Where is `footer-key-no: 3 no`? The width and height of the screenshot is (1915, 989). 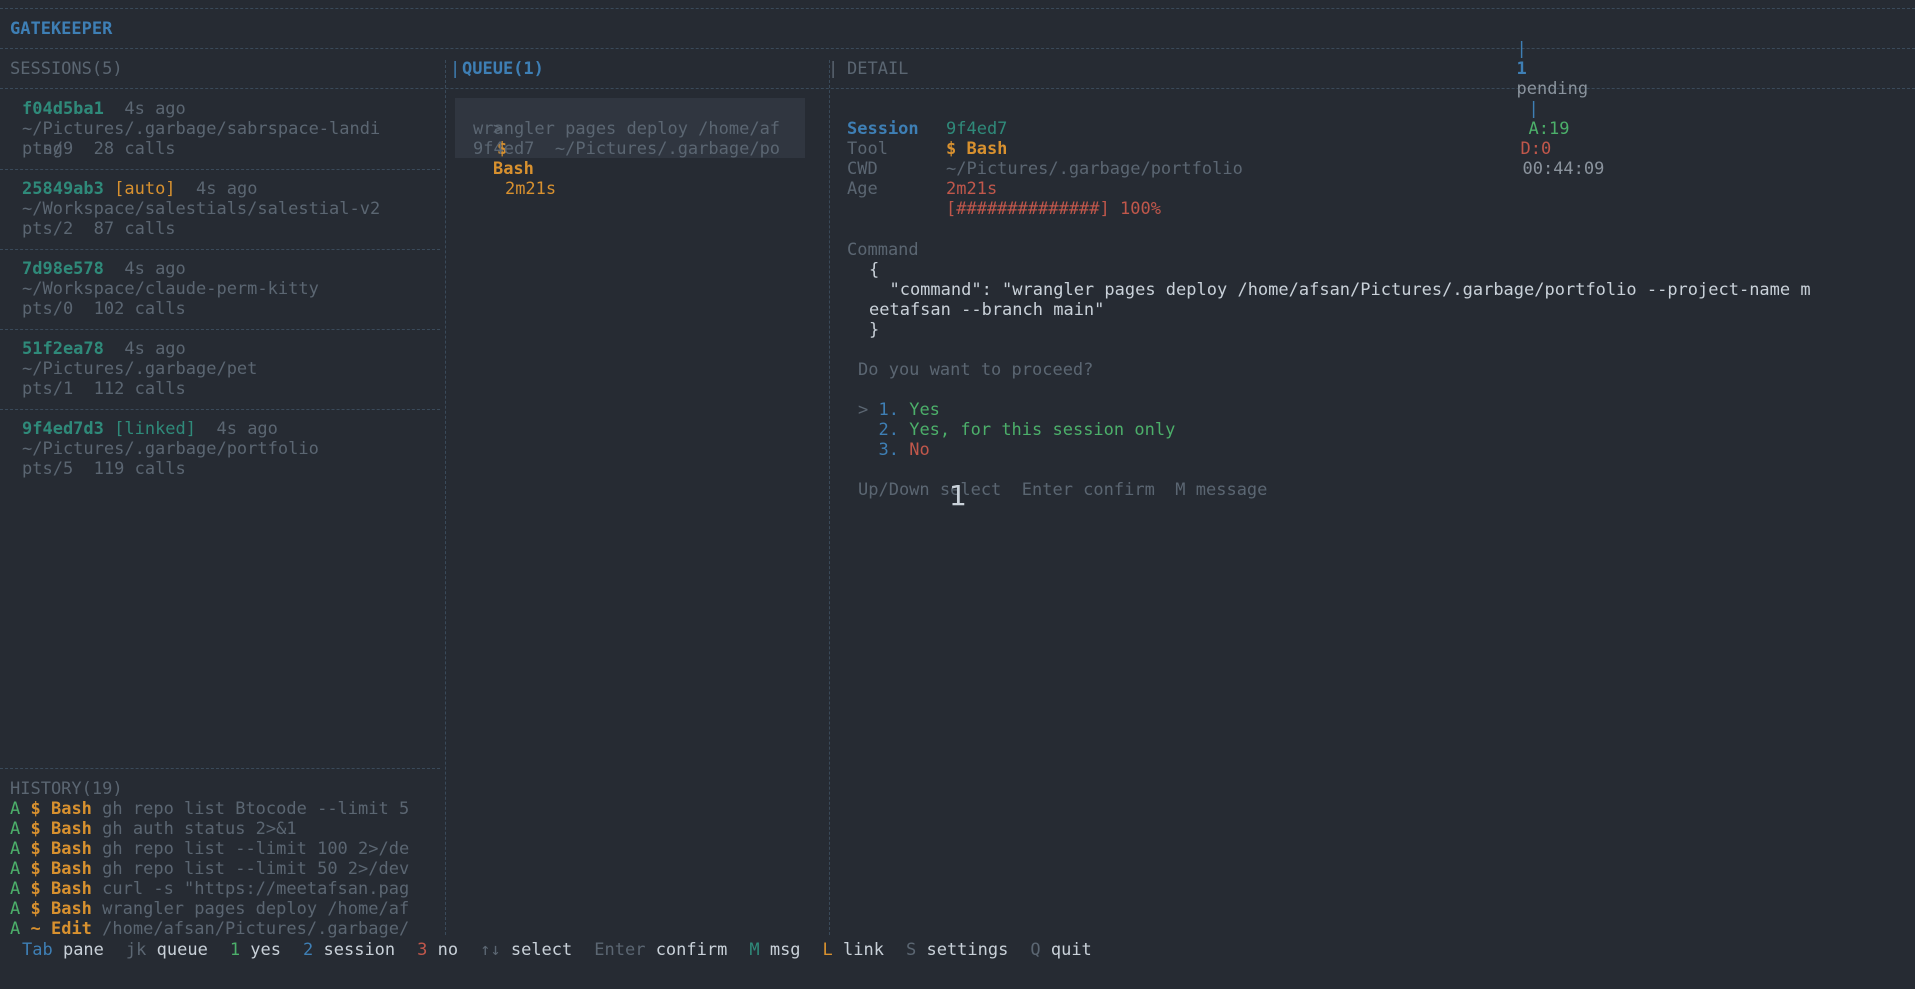 footer-key-no: 3 no is located at coordinates (437, 950).